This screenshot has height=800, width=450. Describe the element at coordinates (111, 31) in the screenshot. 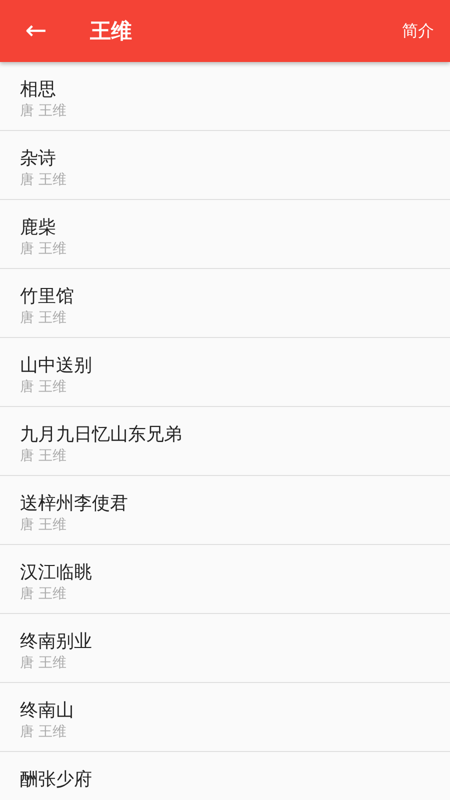

I see `page-title: 王维` at that location.